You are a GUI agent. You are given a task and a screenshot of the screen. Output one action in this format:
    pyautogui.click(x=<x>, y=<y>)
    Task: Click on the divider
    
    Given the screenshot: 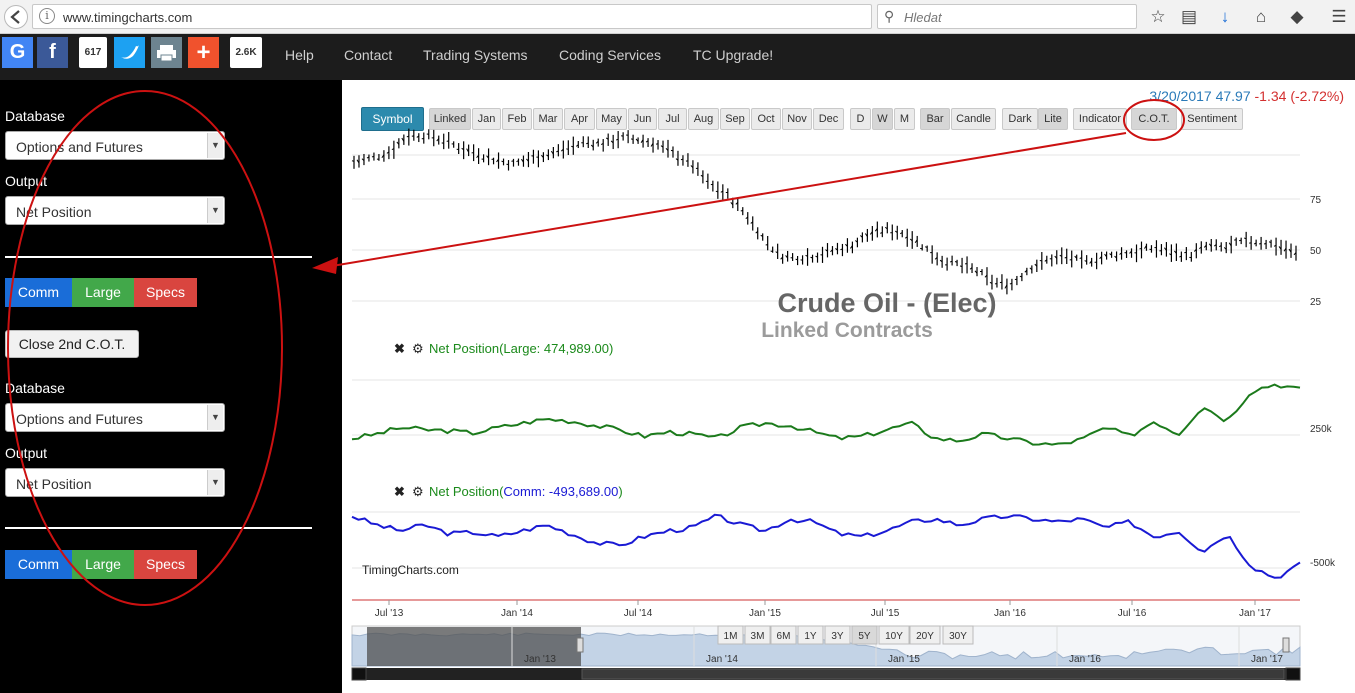 What is the action you would take?
    pyautogui.click(x=158, y=257)
    